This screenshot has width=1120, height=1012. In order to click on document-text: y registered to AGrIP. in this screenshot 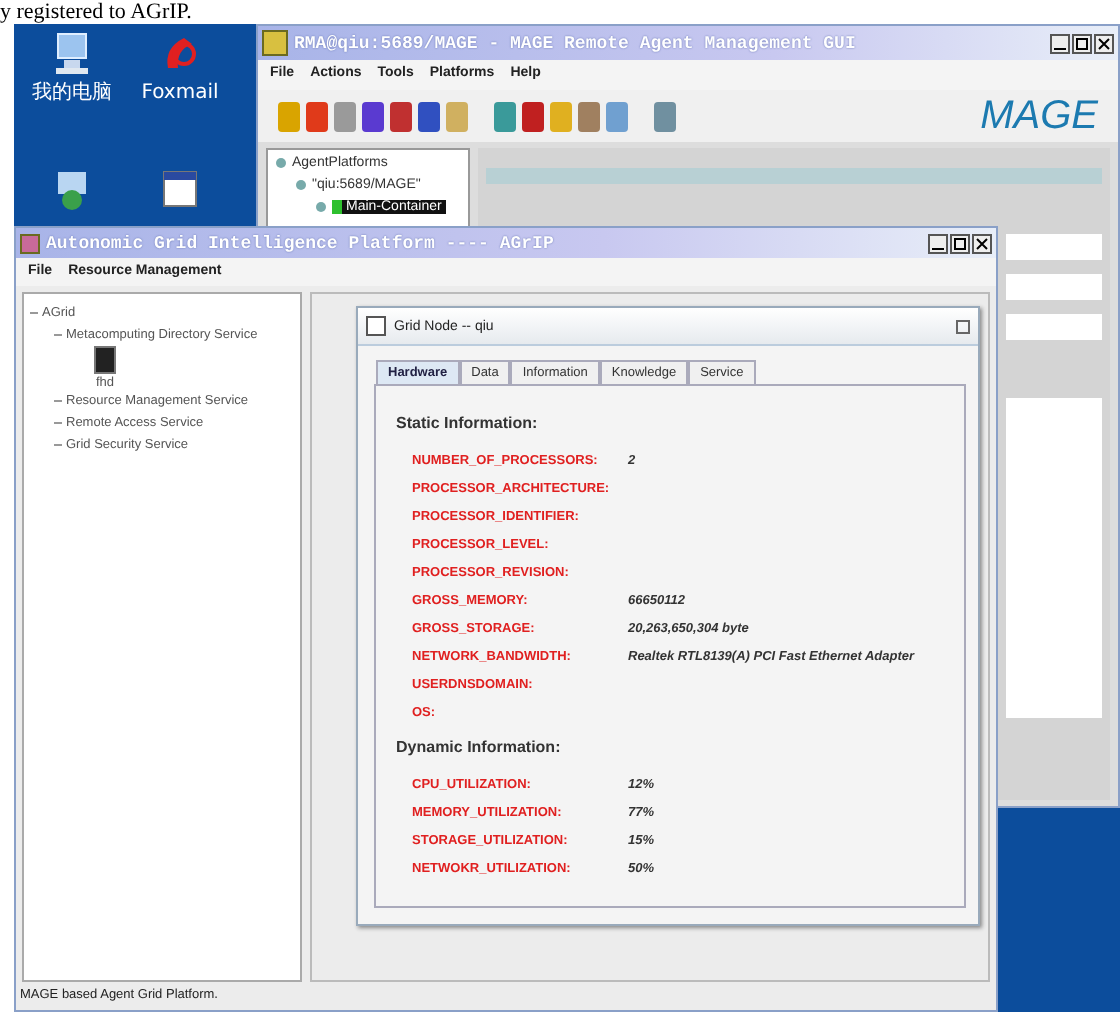, I will do `click(96, 12)`.